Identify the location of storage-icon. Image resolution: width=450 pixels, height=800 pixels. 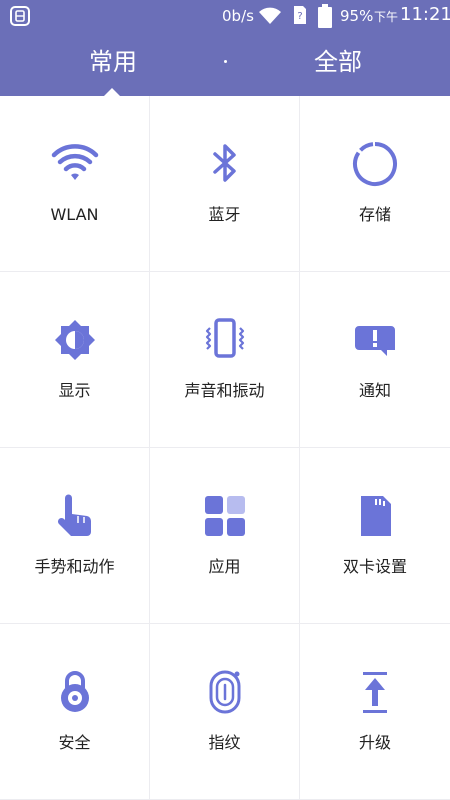
(375, 164).